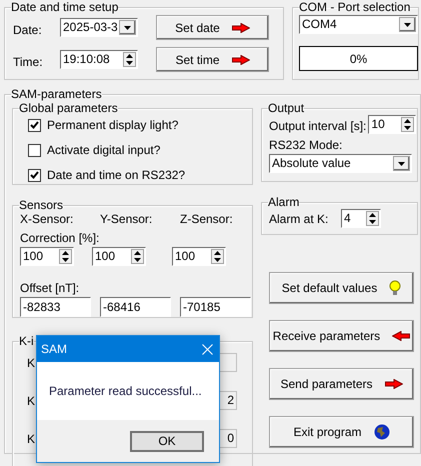 This screenshot has height=466, width=421. I want to click on push-button: Send parameters, so click(341, 384).